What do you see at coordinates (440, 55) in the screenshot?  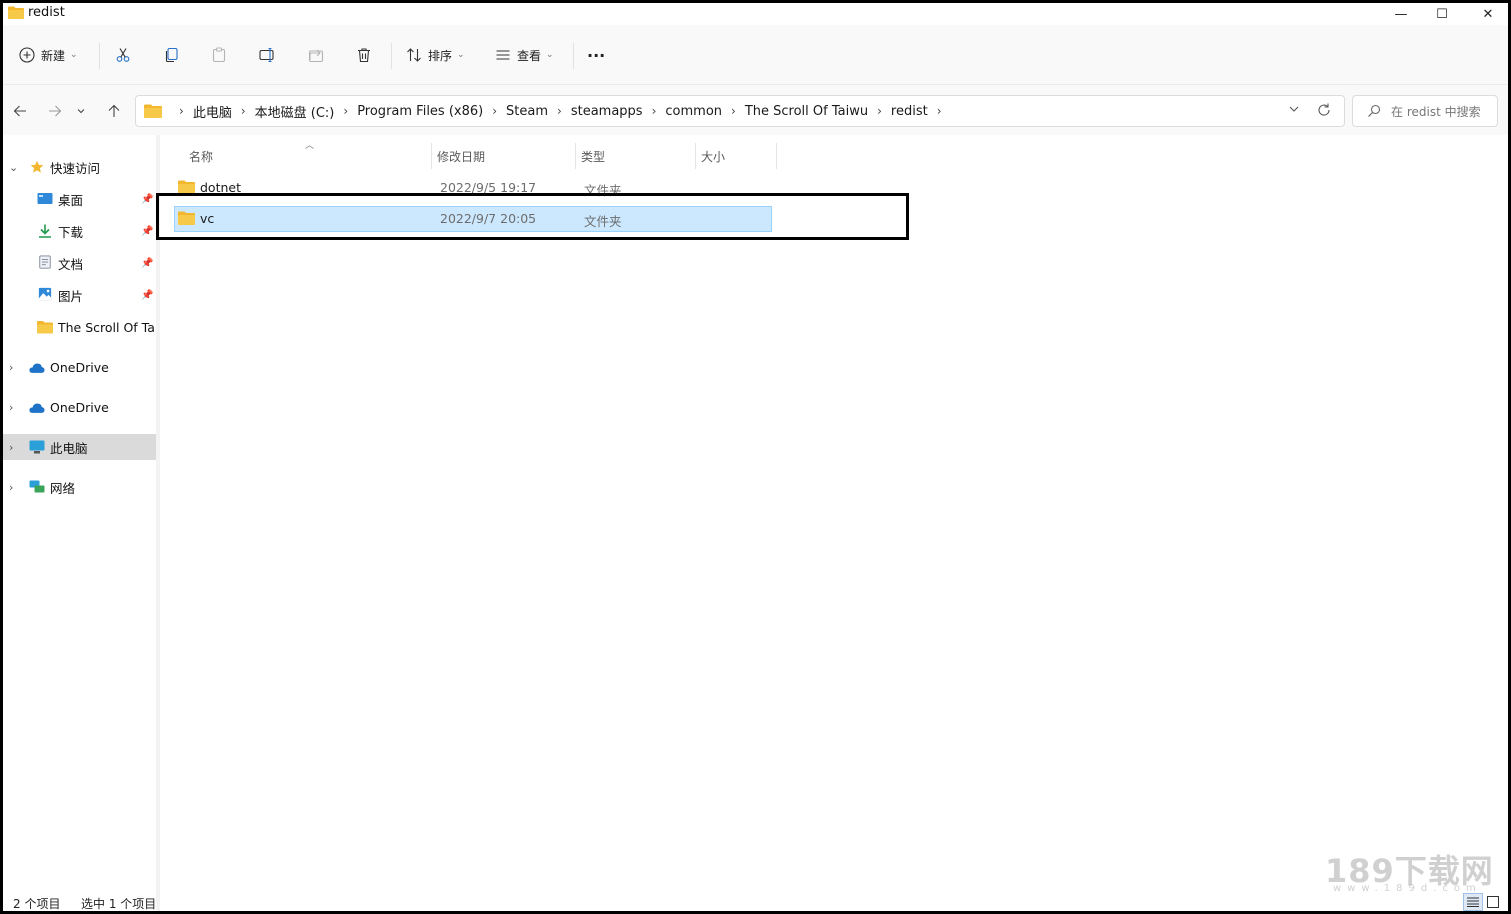 I see `sort-button-label: 排序` at bounding box center [440, 55].